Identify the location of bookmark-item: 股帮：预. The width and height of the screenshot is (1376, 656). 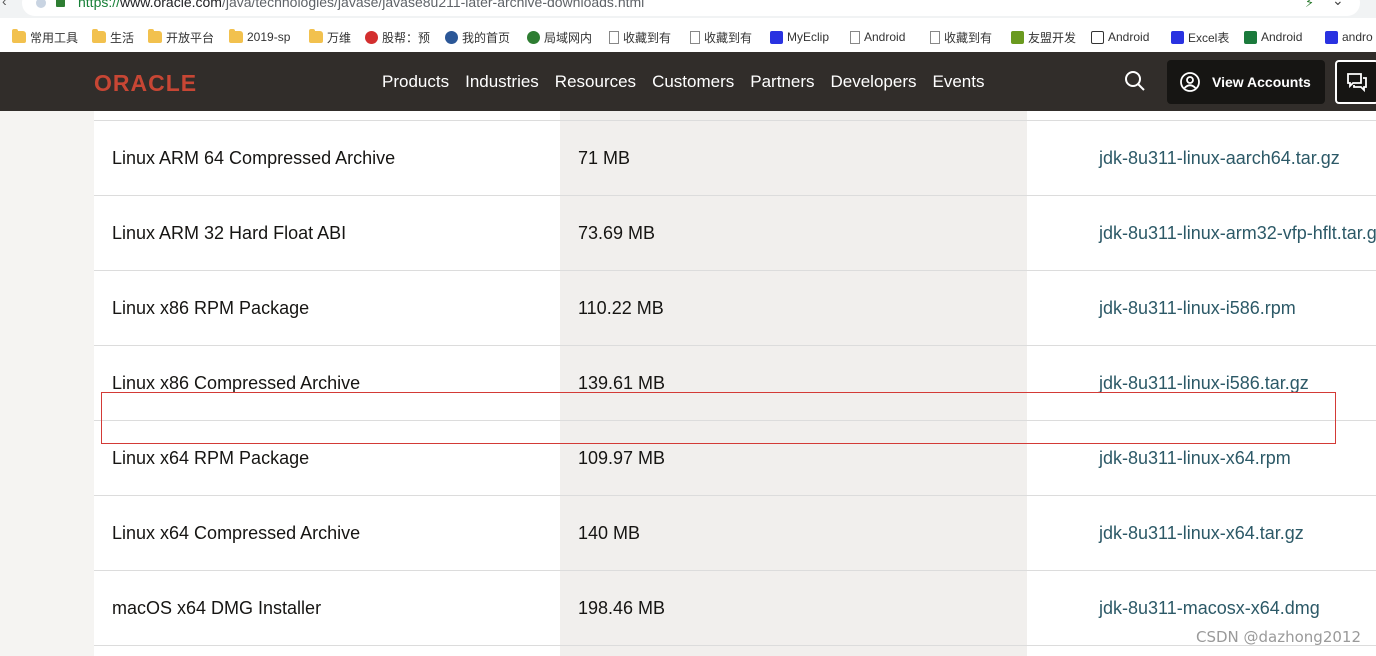
(397, 37).